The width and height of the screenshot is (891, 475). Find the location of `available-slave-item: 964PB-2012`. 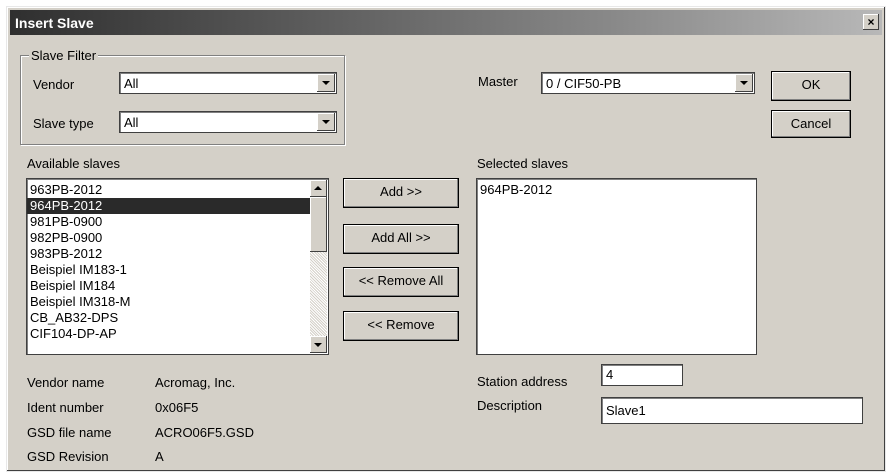

available-slave-item: 964PB-2012 is located at coordinates (168, 206).